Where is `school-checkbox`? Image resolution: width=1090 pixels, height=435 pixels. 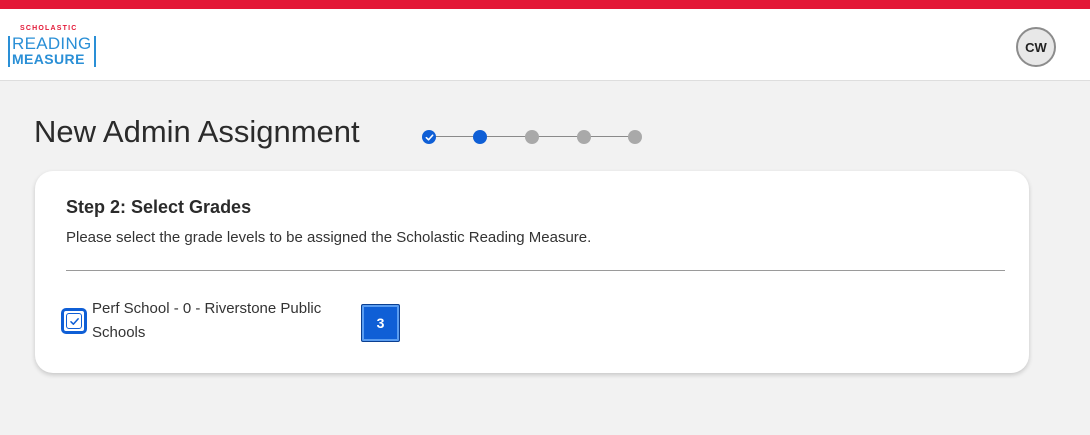
school-checkbox is located at coordinates (74, 321).